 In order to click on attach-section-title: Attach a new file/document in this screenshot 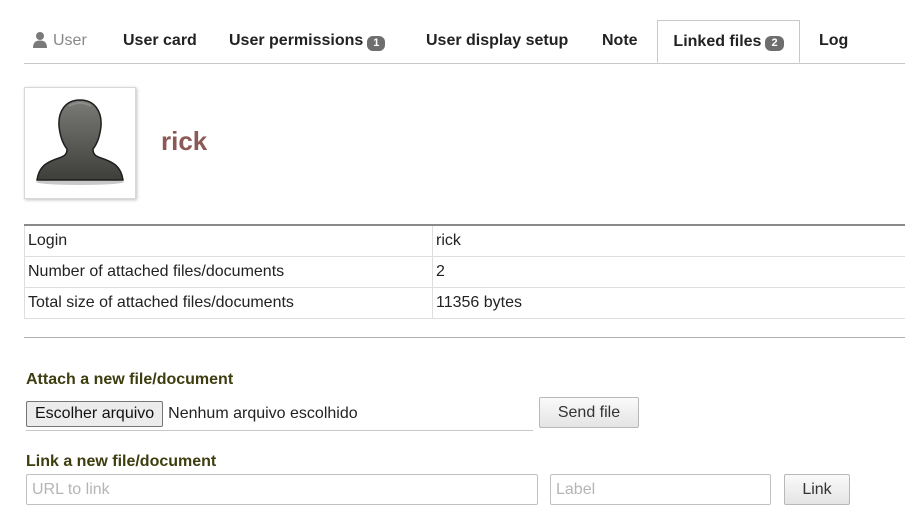, I will do `click(130, 379)`.